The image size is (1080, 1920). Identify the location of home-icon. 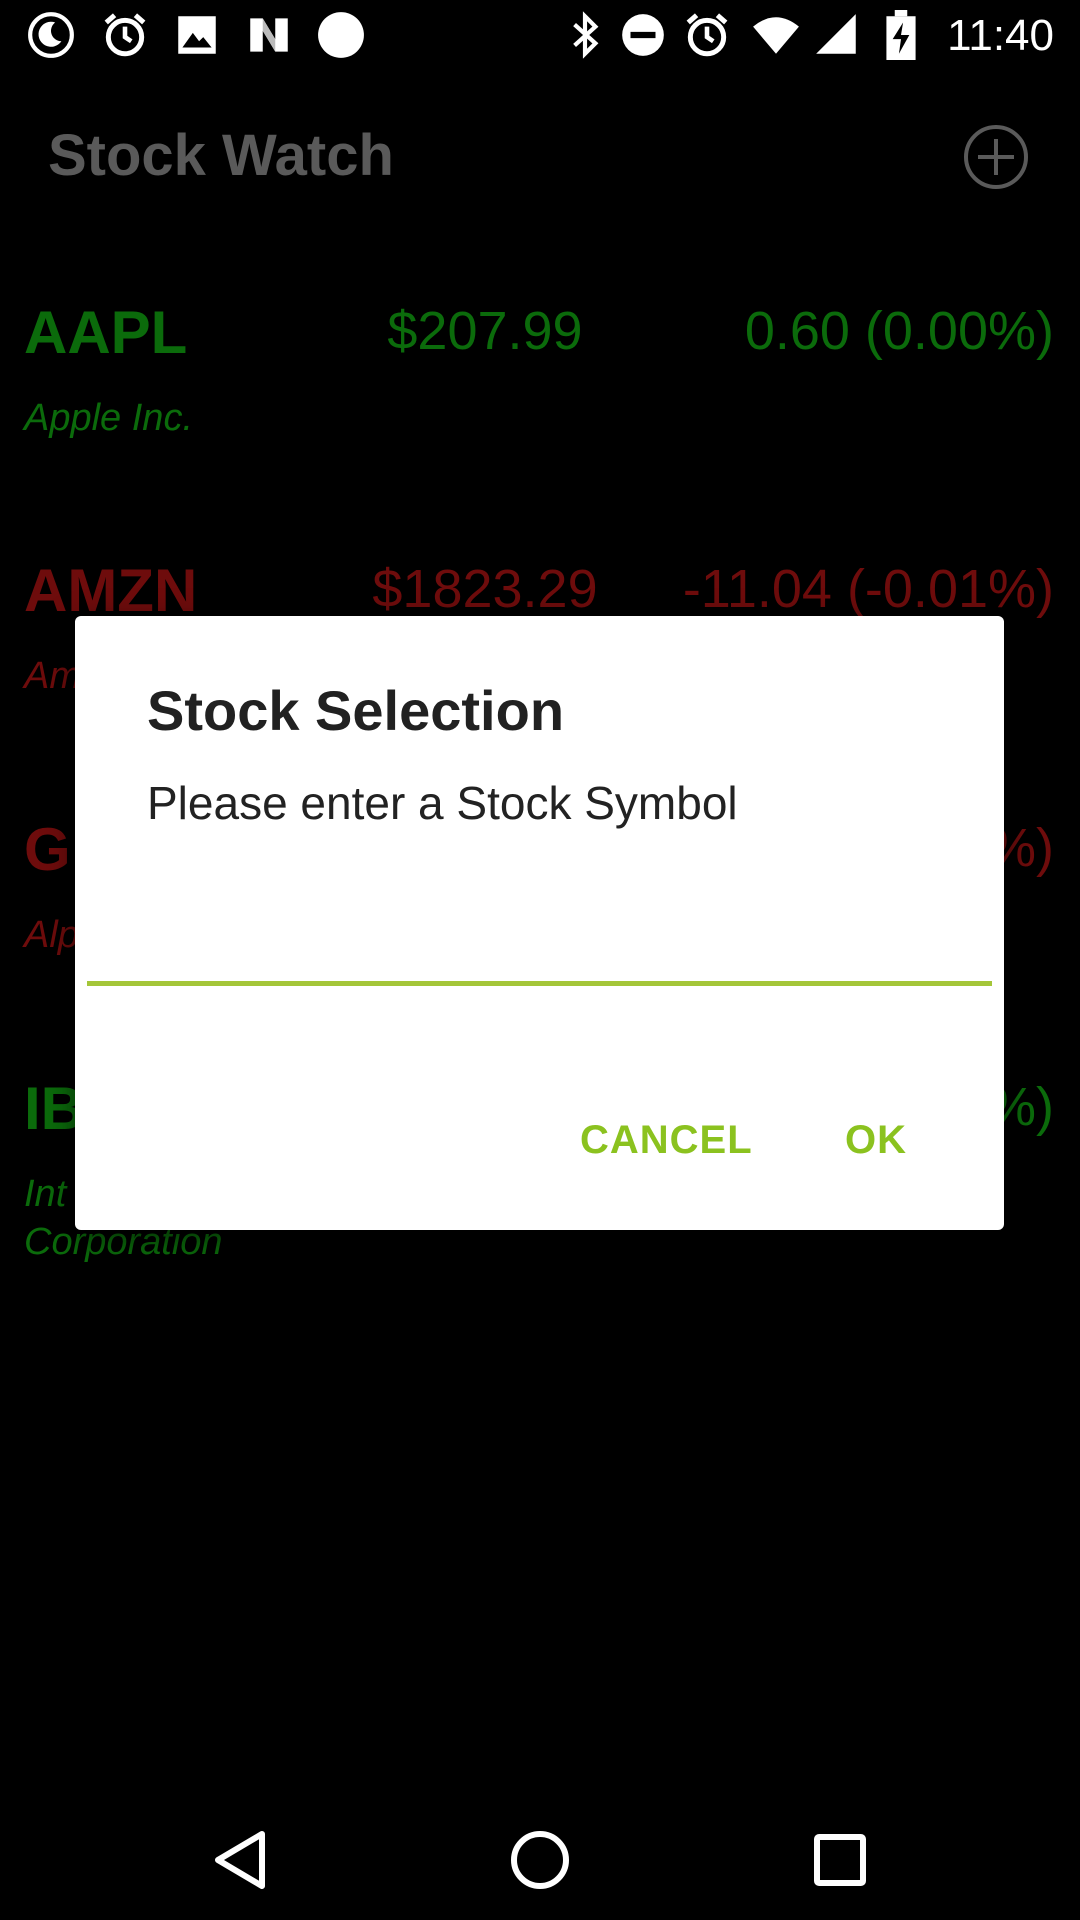
(540, 1860).